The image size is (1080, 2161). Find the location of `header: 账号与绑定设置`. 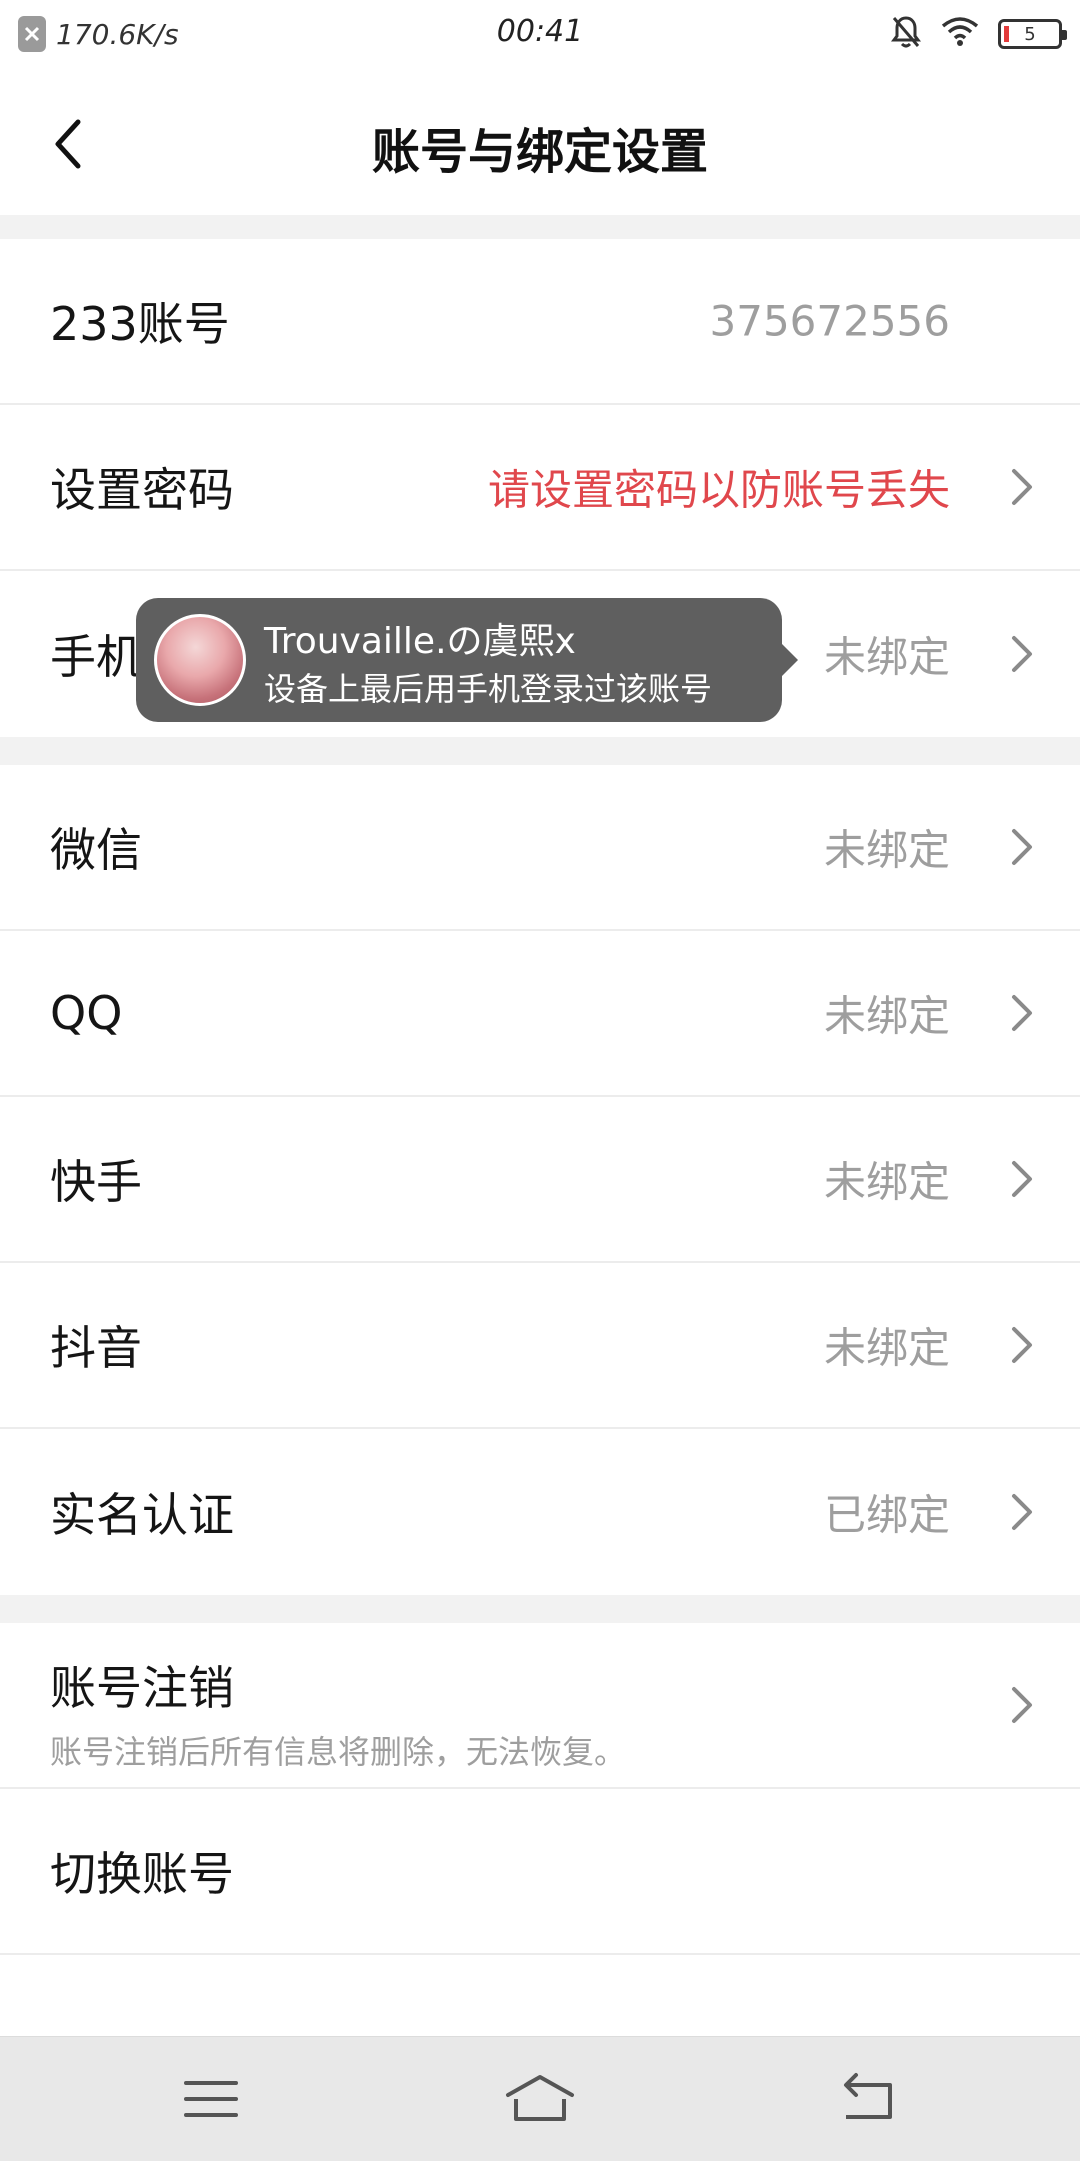

header: 账号与绑定设置 is located at coordinates (540, 143).